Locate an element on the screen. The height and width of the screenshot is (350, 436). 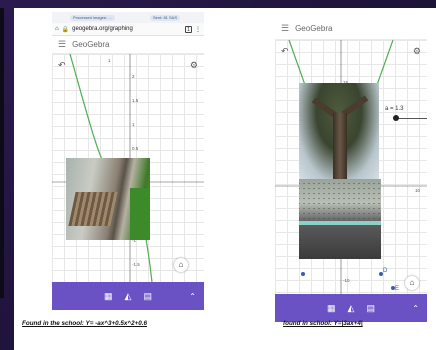
y-tick: 2 is located at coordinates (133, 76).